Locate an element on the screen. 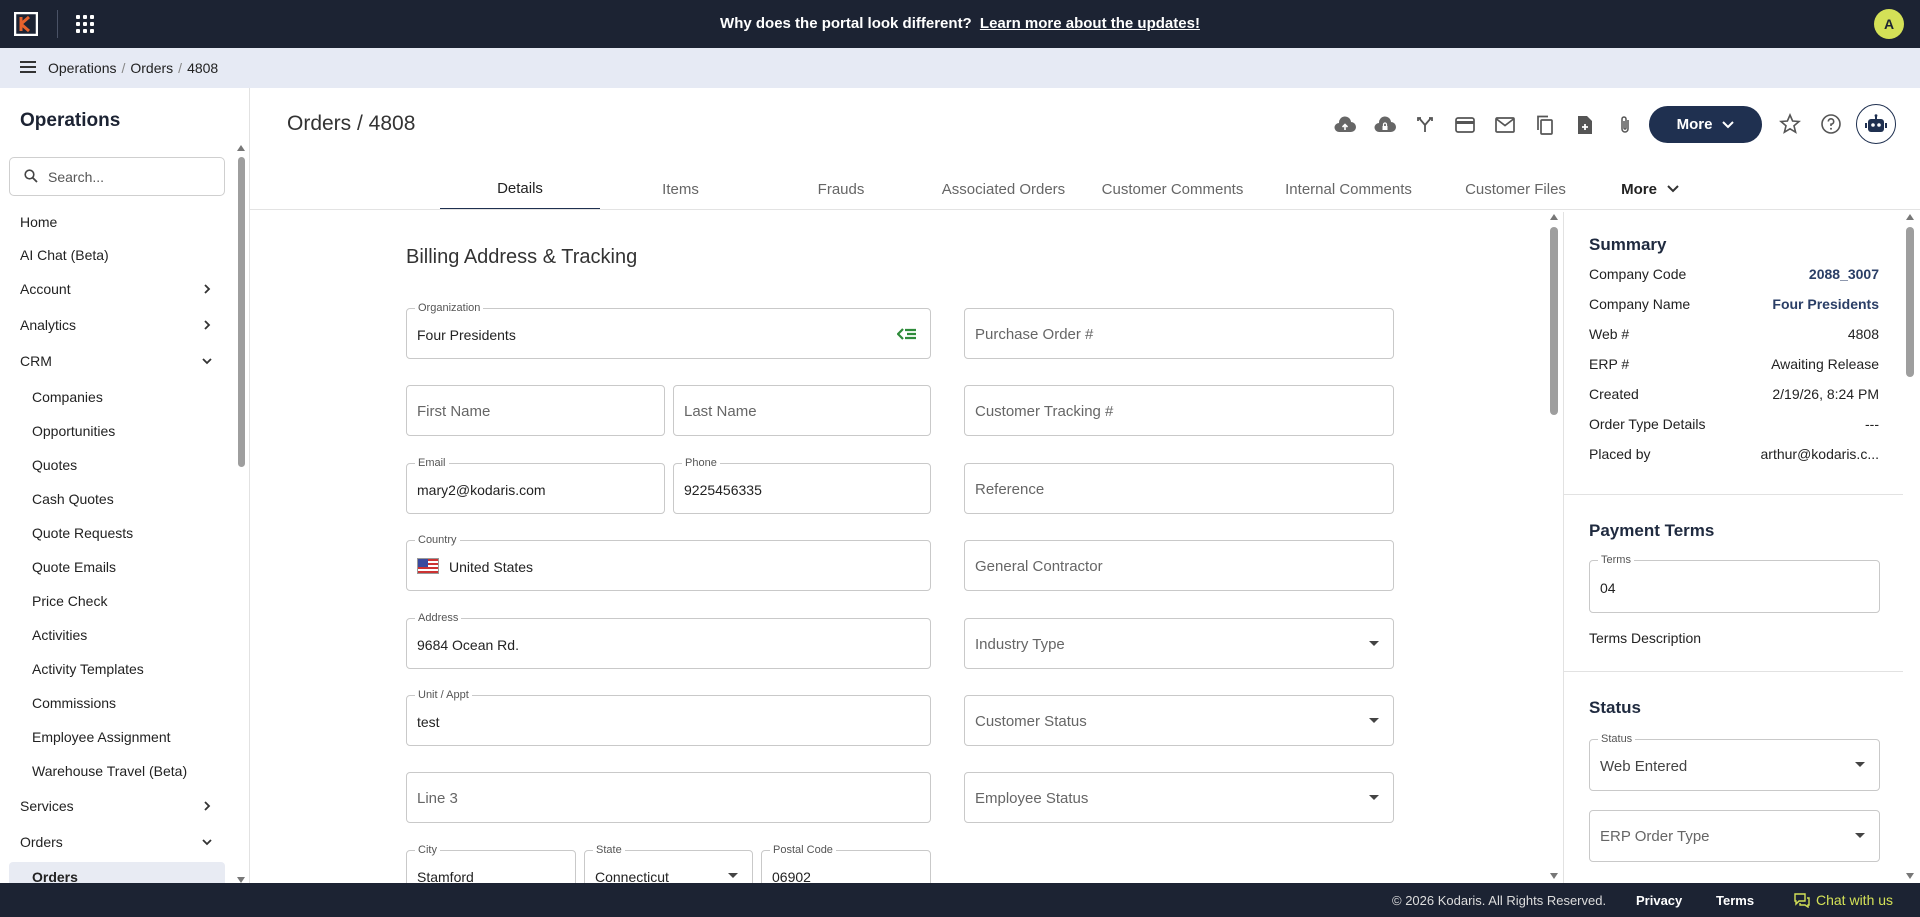  merge-icon is located at coordinates (1425, 125).